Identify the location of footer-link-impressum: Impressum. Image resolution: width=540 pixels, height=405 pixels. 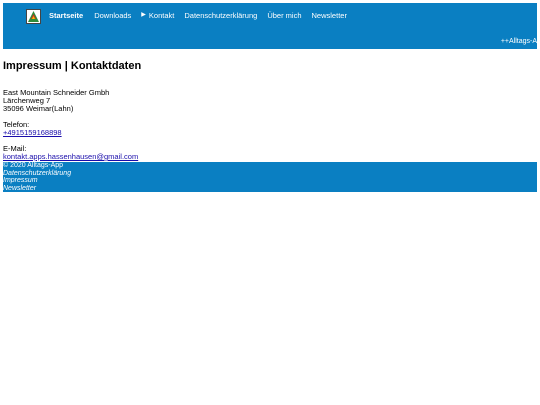
(270, 181).